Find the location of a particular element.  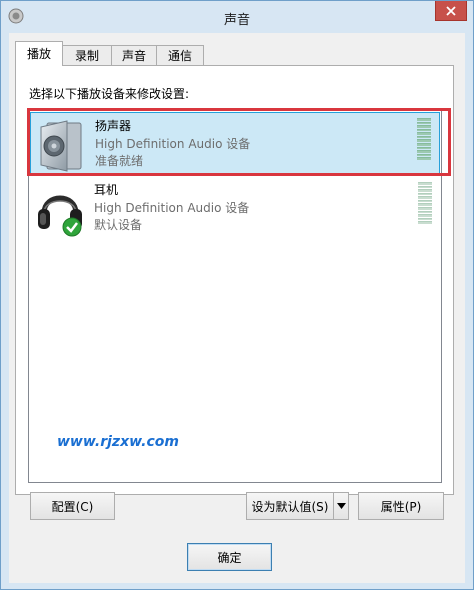

device-status: 默认设备 is located at coordinates (118, 225).